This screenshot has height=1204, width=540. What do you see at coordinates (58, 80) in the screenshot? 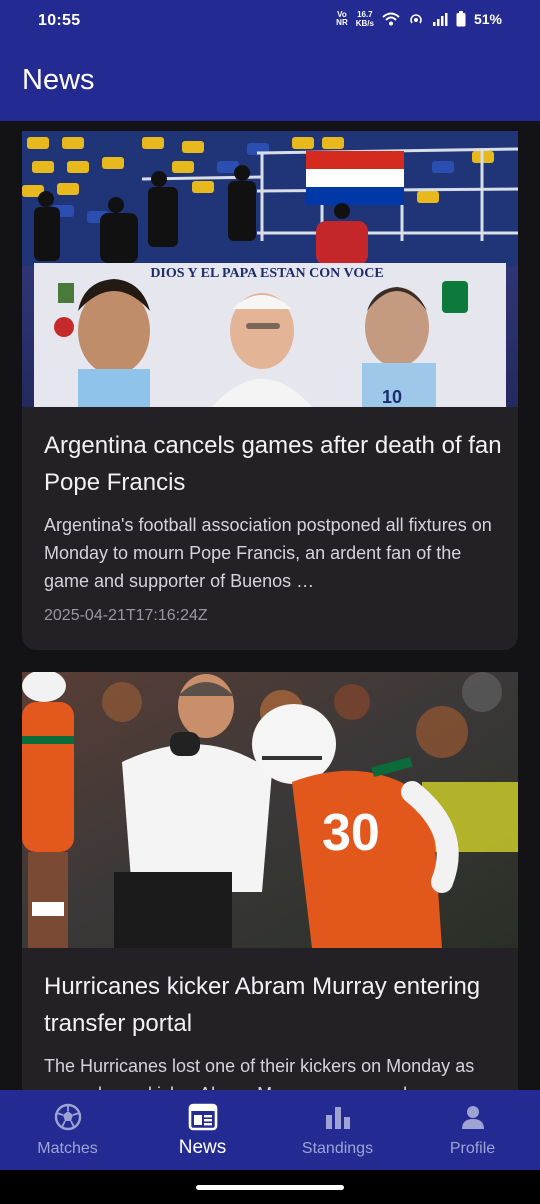
I see `page-title: News` at bounding box center [58, 80].